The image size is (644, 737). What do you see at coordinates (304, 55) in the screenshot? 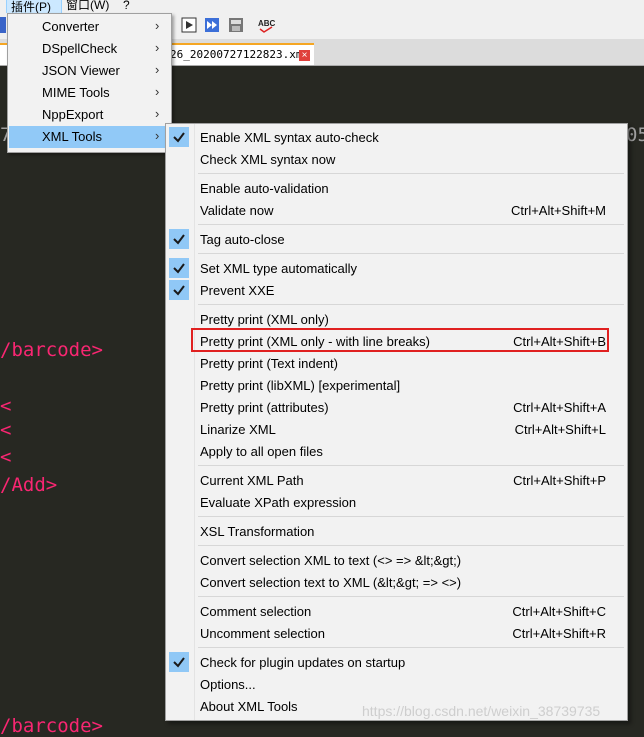
I see `close-icon: ×` at bounding box center [304, 55].